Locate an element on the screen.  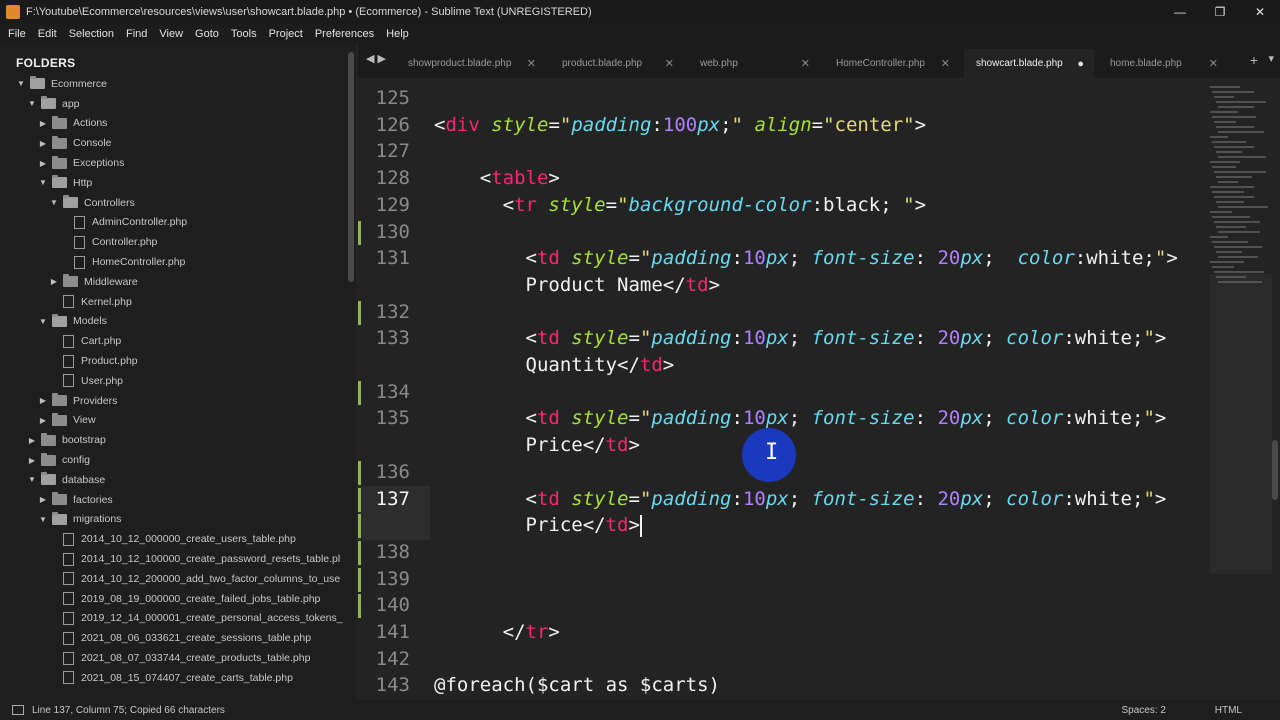
code-line: 138 is located at coordinates (788, 552).